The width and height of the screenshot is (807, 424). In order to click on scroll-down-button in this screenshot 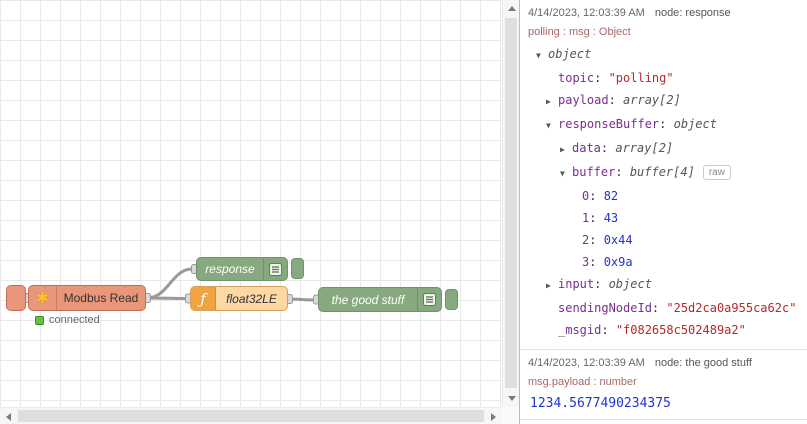, I will do `click(511, 398)`.